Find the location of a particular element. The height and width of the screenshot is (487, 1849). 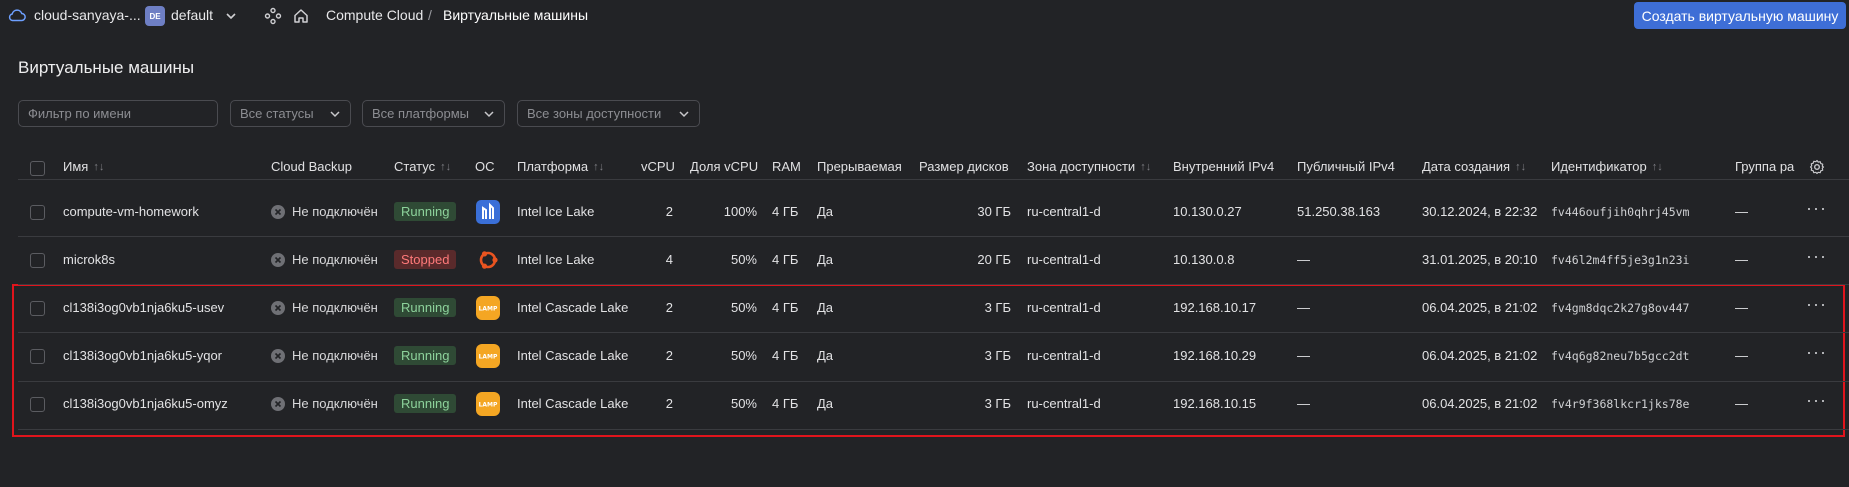

col-os: ОС is located at coordinates (485, 166).